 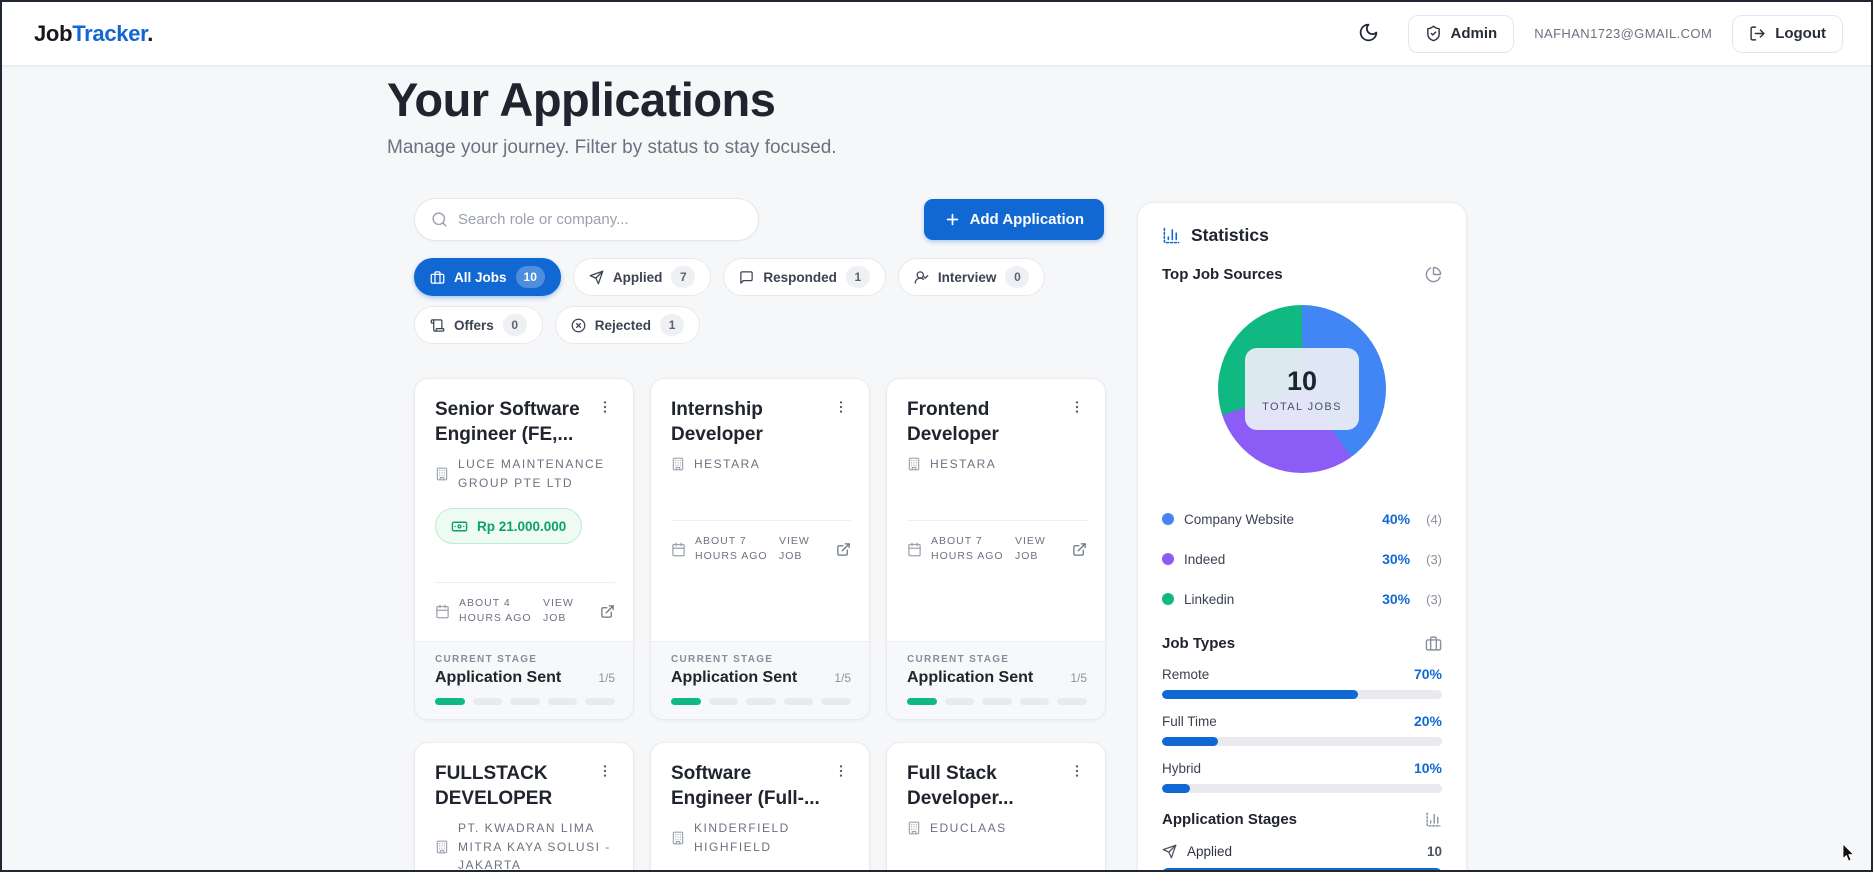 What do you see at coordinates (578, 325) in the screenshot?
I see `circle-x-icon` at bounding box center [578, 325].